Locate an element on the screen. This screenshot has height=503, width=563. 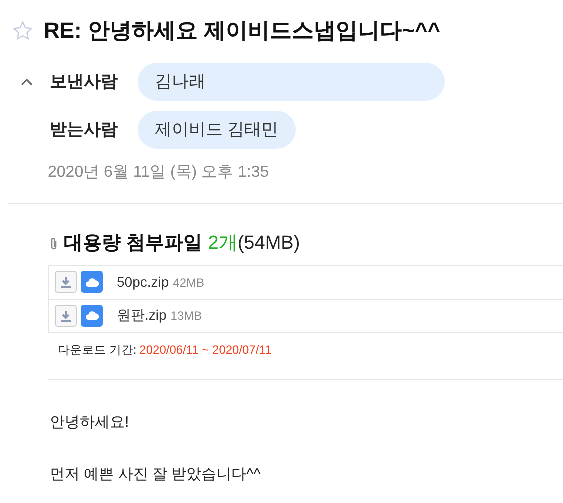
file-name: 50pc.zip is located at coordinates (143, 282).